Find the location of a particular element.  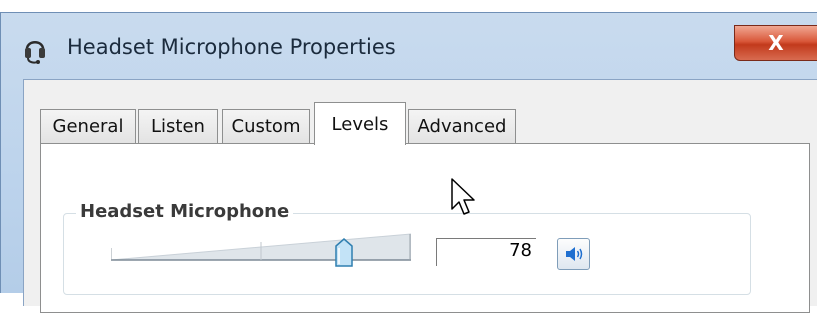

tab-levels-label: Levels is located at coordinates (360, 124).